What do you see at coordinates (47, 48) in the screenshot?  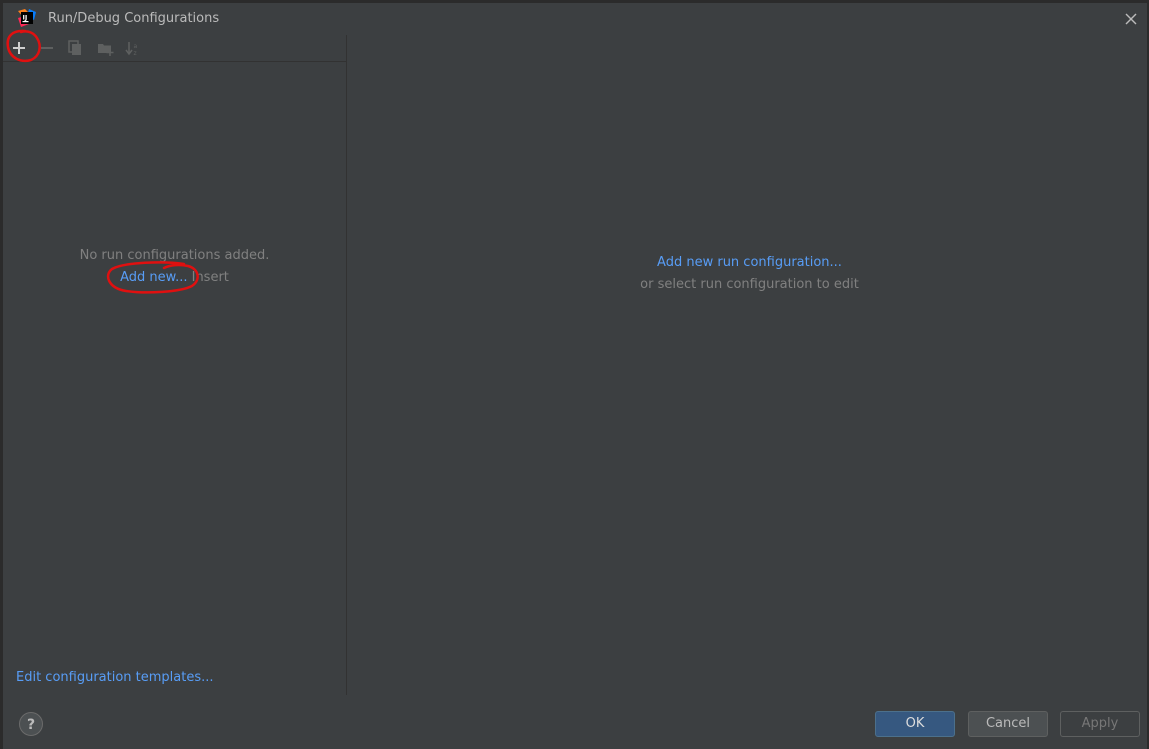 I see `minus-icon` at bounding box center [47, 48].